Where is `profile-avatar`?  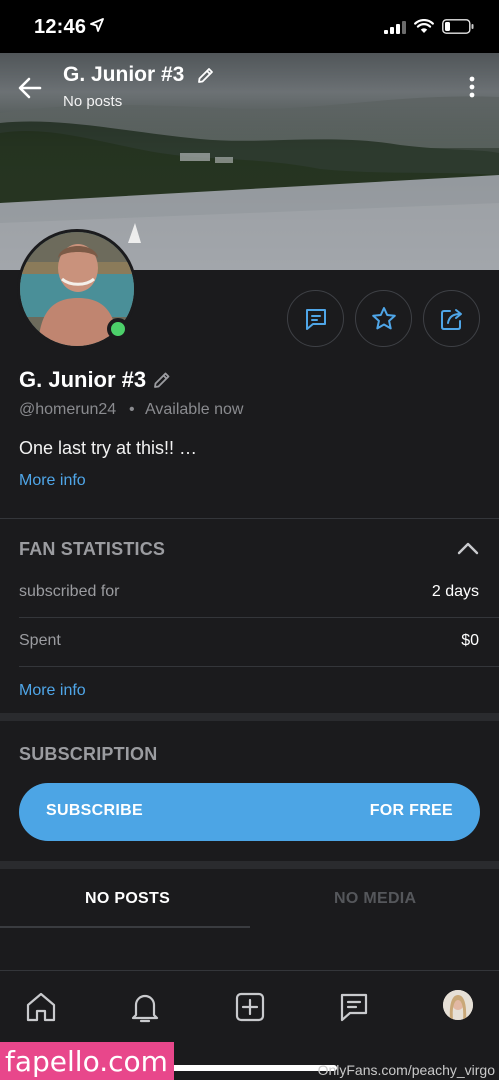 profile-avatar is located at coordinates (458, 1005).